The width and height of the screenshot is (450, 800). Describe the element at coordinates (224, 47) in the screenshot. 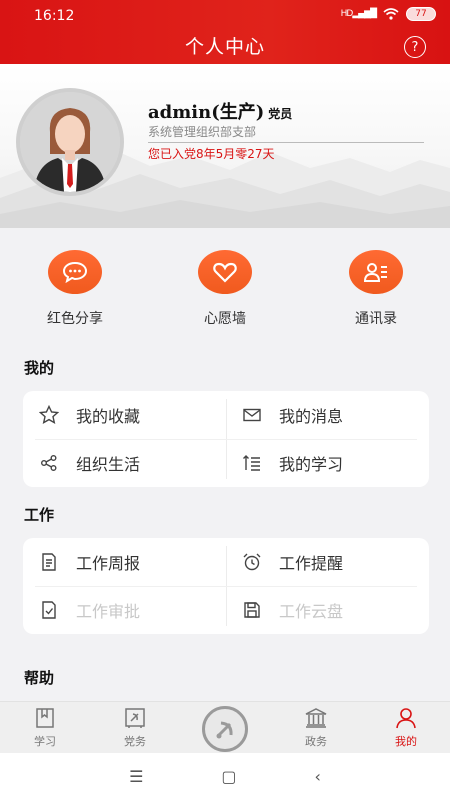

I see `page-title: 个人中心` at that location.